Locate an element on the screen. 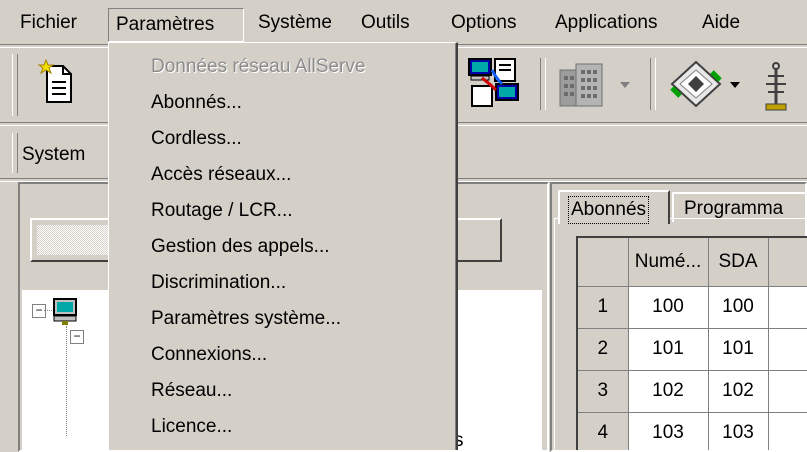 The width and height of the screenshot is (807, 452). menu-item-donnees-reseau-allserve: Données réseau AllServe is located at coordinates (258, 66).